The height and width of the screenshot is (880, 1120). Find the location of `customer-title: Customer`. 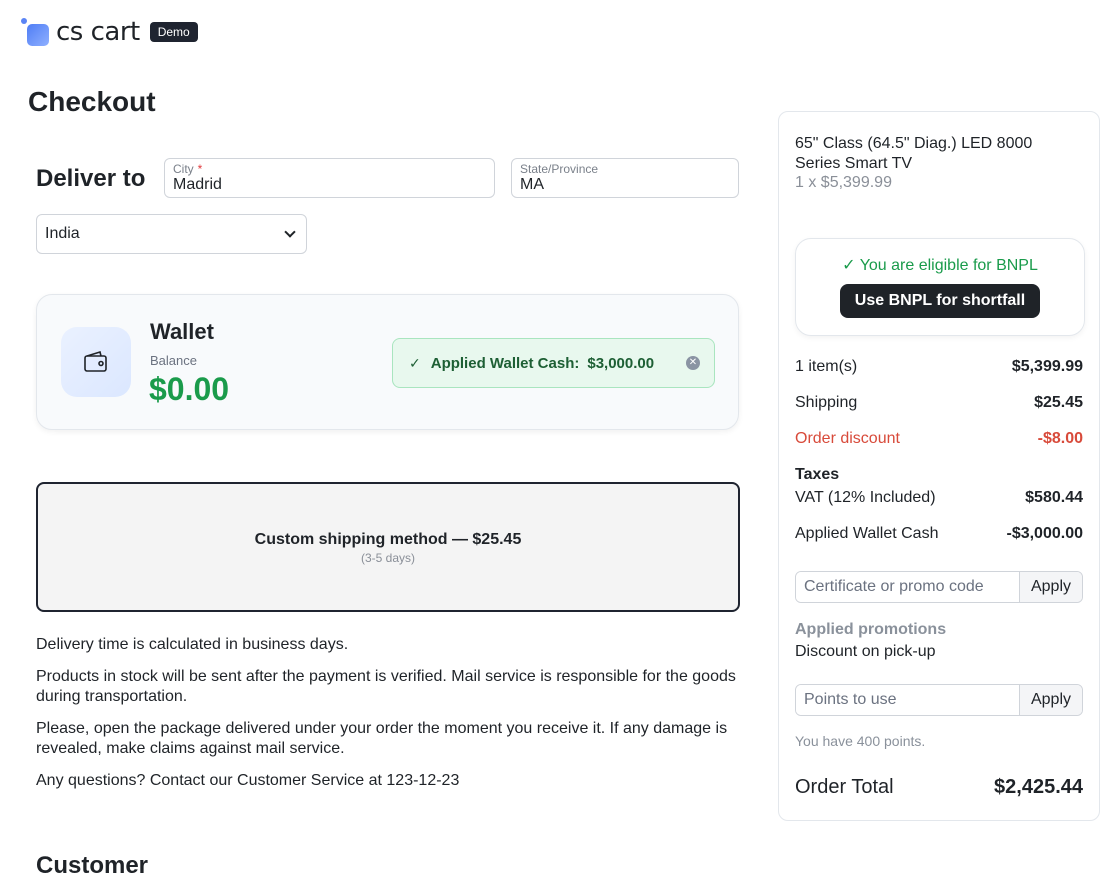

customer-title: Customer is located at coordinates (92, 865).